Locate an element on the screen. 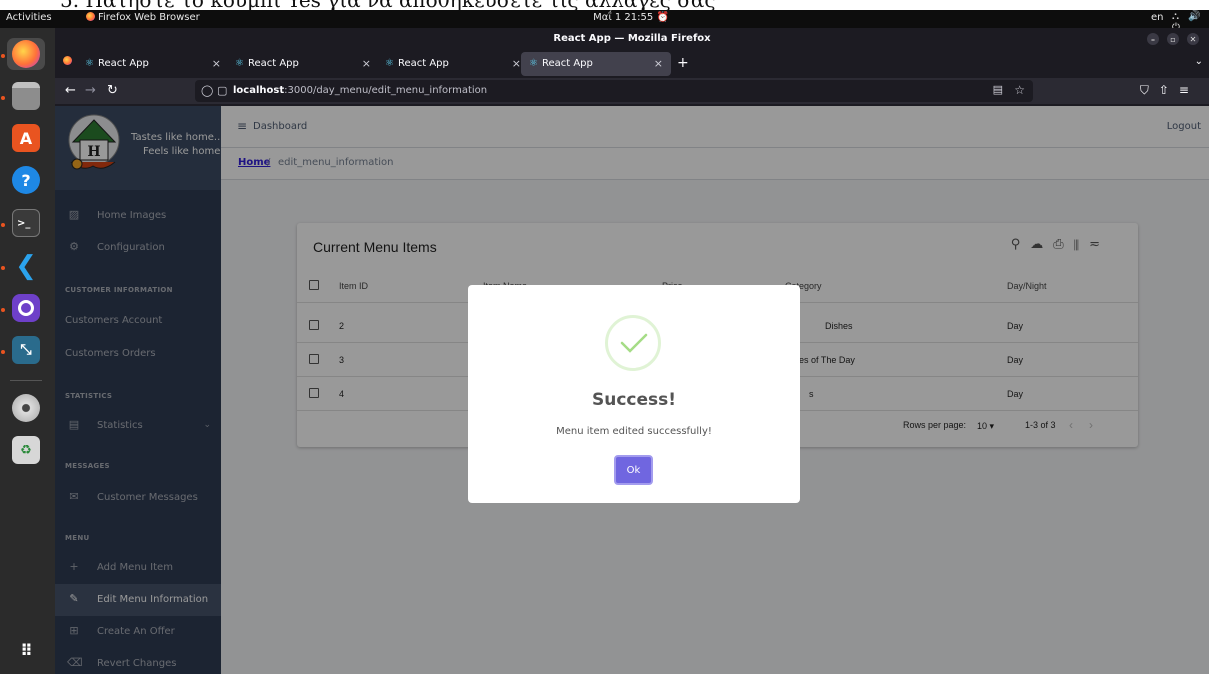  dock-files is located at coordinates (26, 96).